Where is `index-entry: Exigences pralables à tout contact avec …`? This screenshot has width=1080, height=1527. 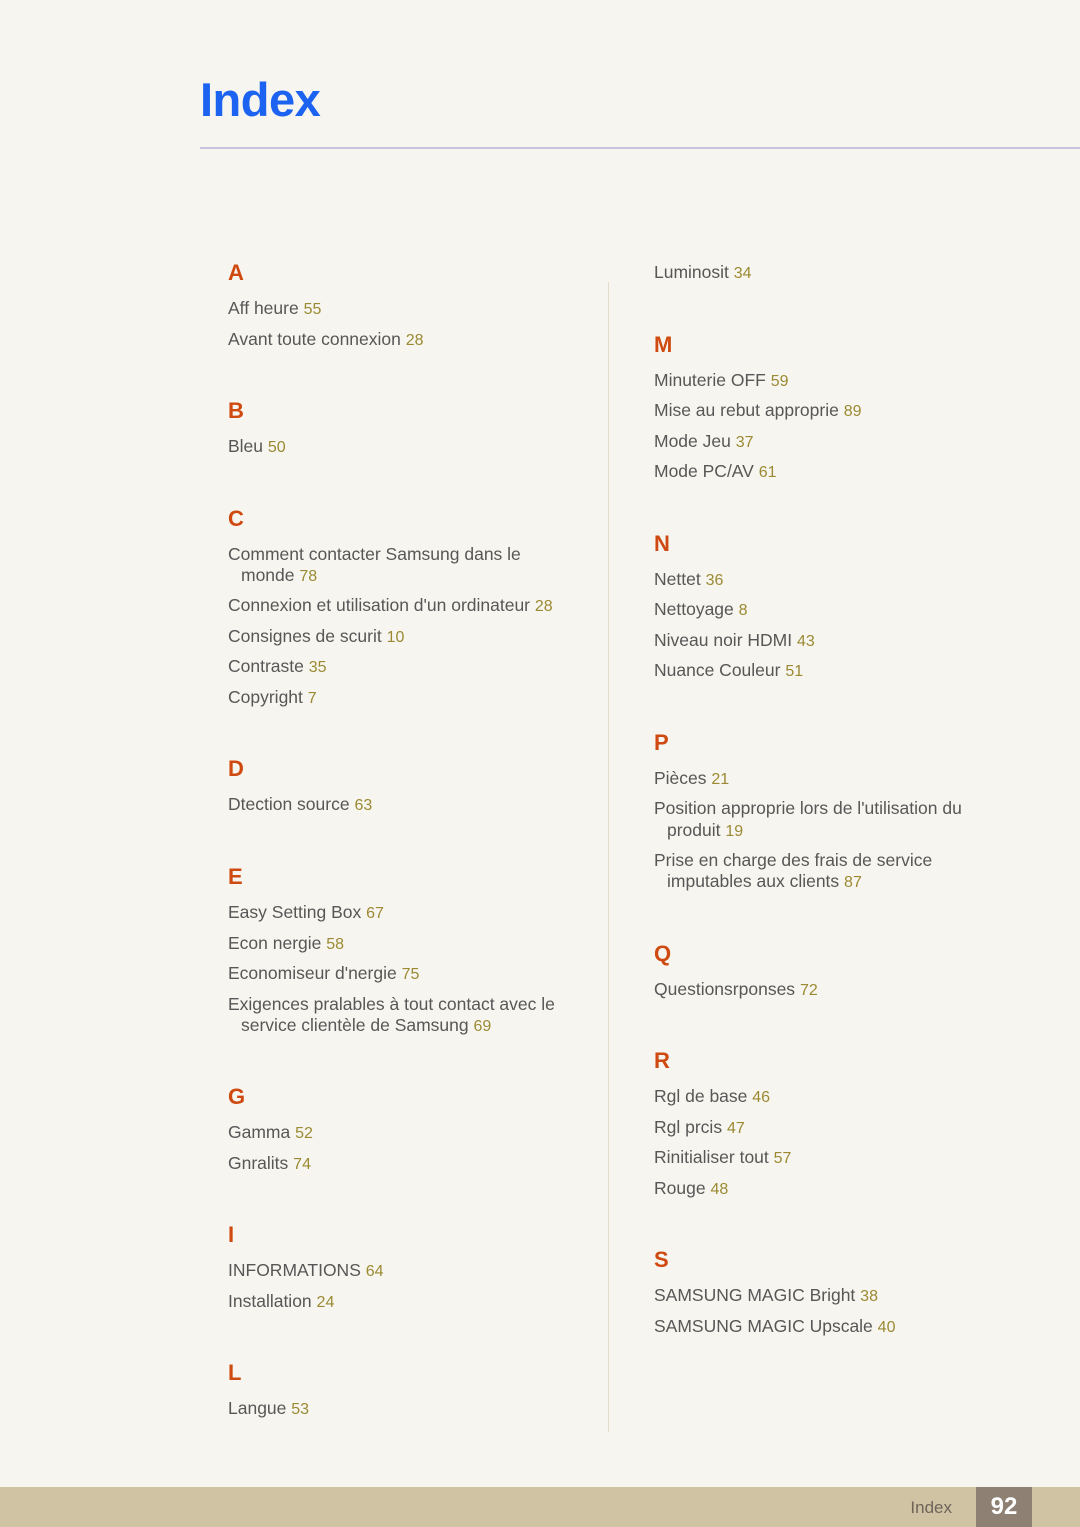
index-entry: Exigences pralables à tout contact avec … is located at coordinates (404, 1015).